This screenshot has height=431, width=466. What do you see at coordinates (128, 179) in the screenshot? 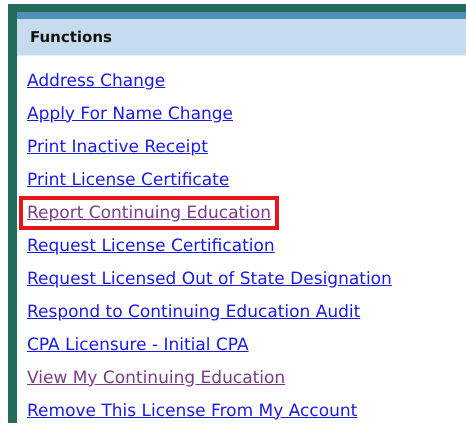
I see `function-link: Print License Certificate` at bounding box center [128, 179].